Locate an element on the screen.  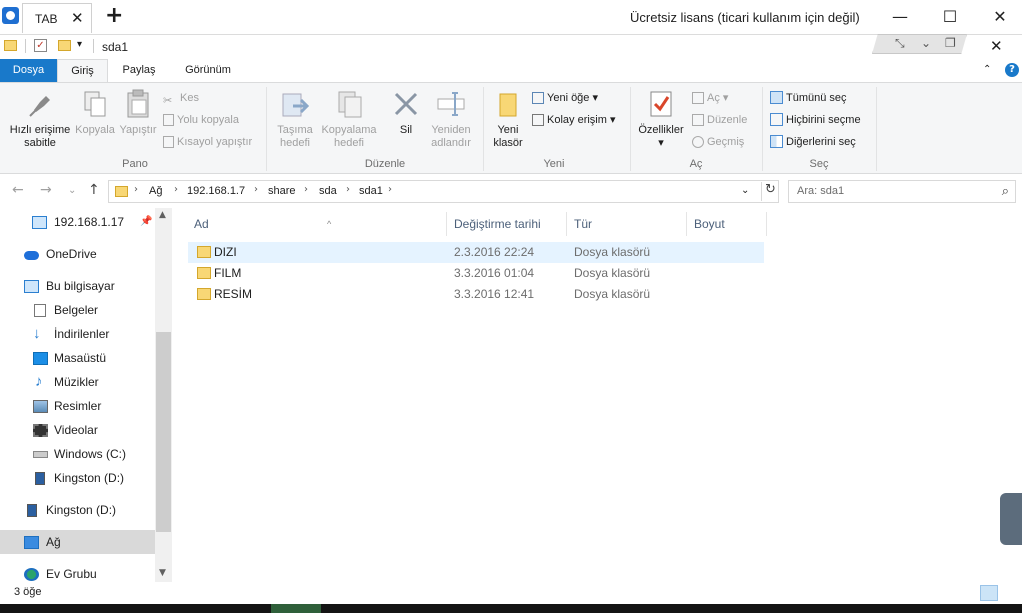
new-folder-qat-icon is located at coordinates (64, 45).